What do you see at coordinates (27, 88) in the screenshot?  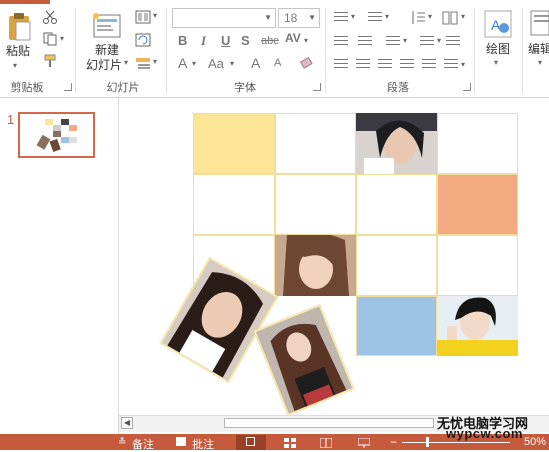 I see `clipboard-group-label: 剪贴板` at bounding box center [27, 88].